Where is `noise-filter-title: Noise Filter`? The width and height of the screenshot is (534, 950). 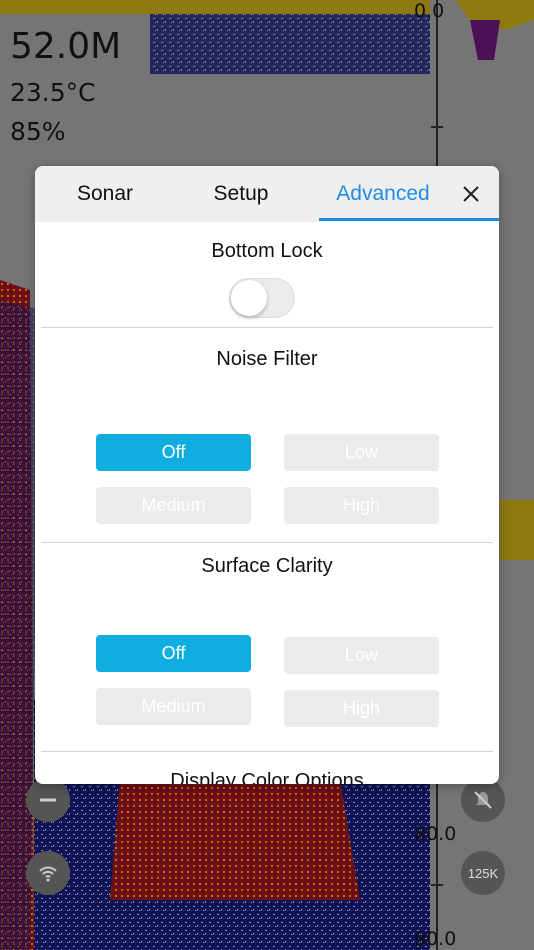 noise-filter-title: Noise Filter is located at coordinates (267, 359).